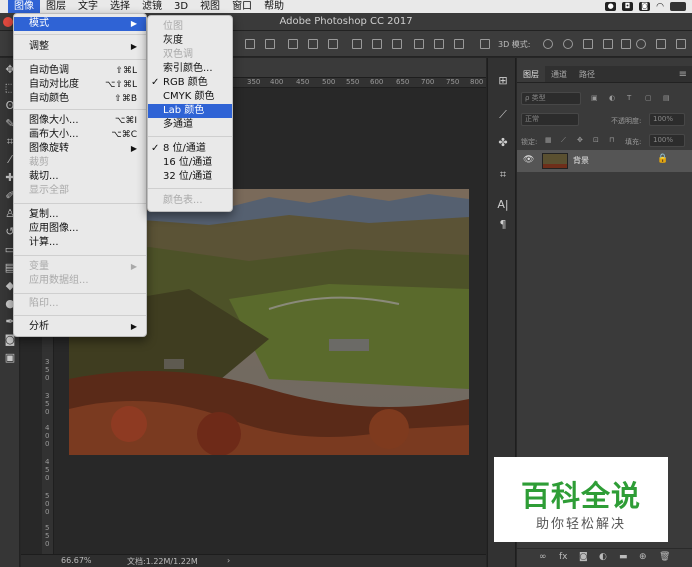 The image size is (692, 567). I want to click on lock-move-icon: ✥, so click(580, 140).